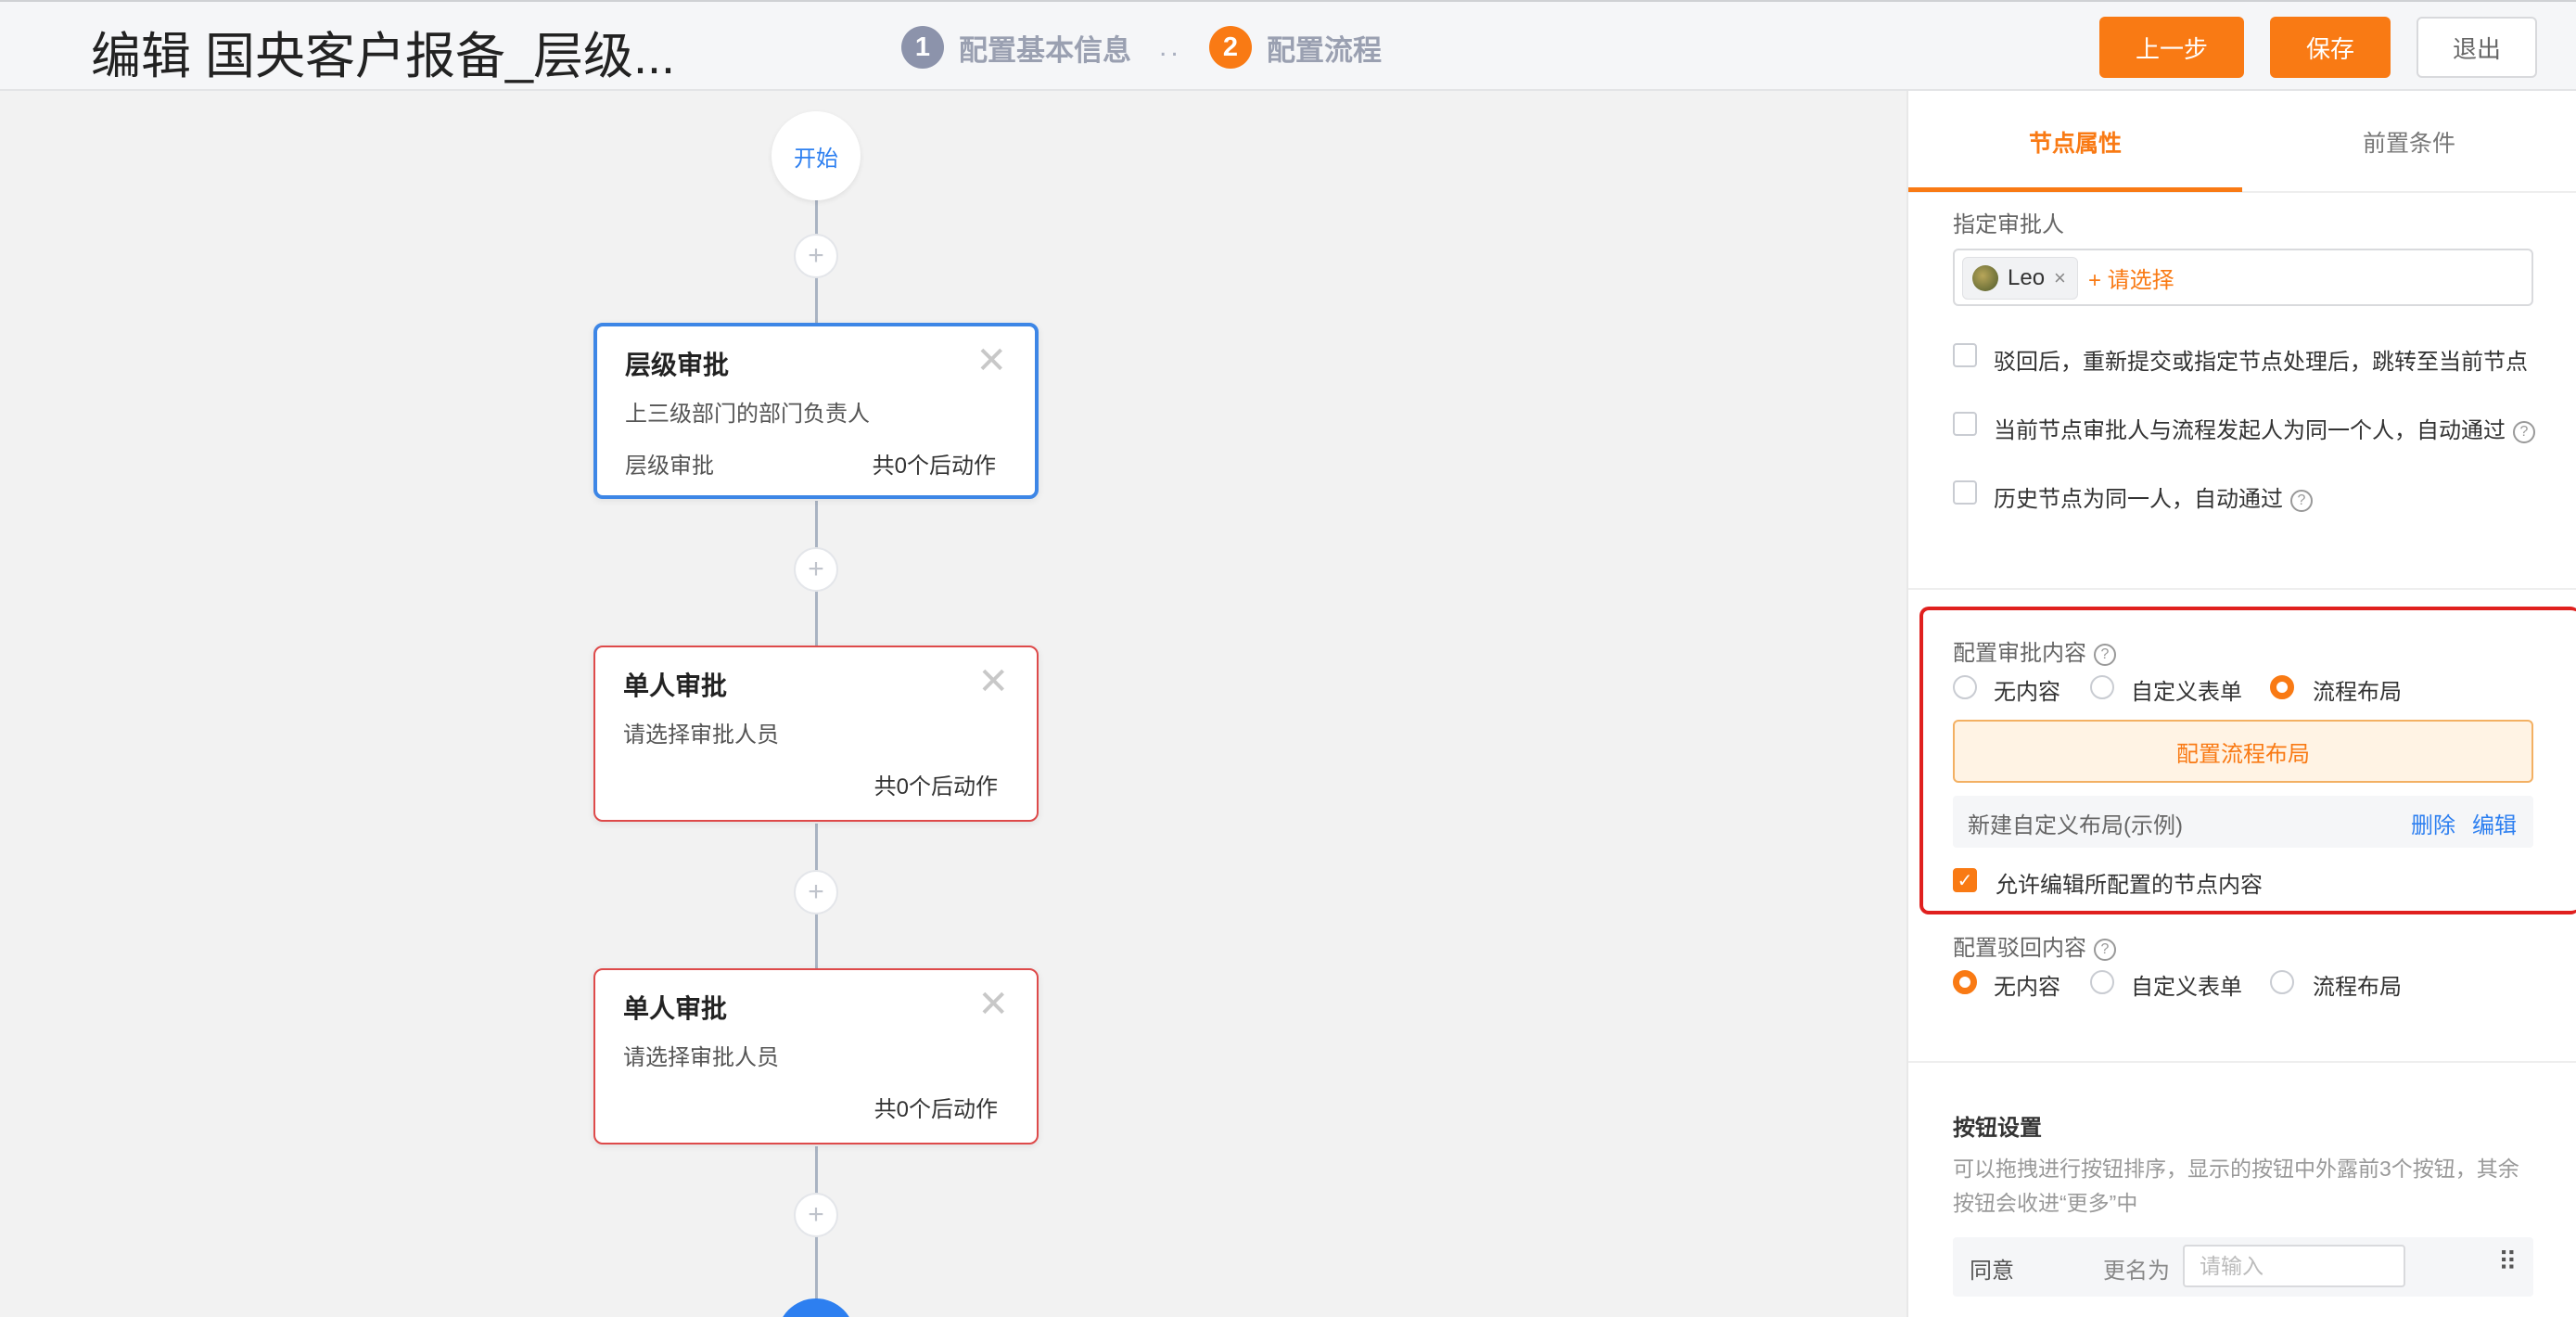  What do you see at coordinates (1965, 982) in the screenshot?
I see `radio-reject-no-content` at bounding box center [1965, 982].